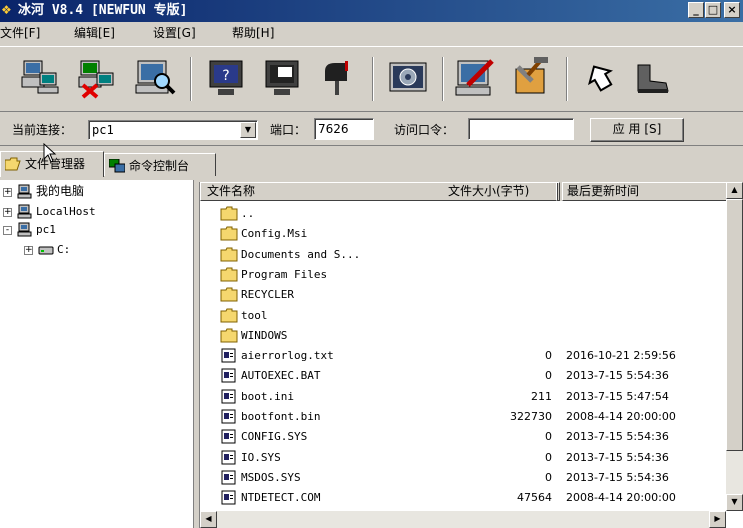  Describe the element at coordinates (371, 11) in the screenshot. I see `title-bar: ❖ 冰河 V8.4 [NEWFUN 专版] _ □ ×` at that location.